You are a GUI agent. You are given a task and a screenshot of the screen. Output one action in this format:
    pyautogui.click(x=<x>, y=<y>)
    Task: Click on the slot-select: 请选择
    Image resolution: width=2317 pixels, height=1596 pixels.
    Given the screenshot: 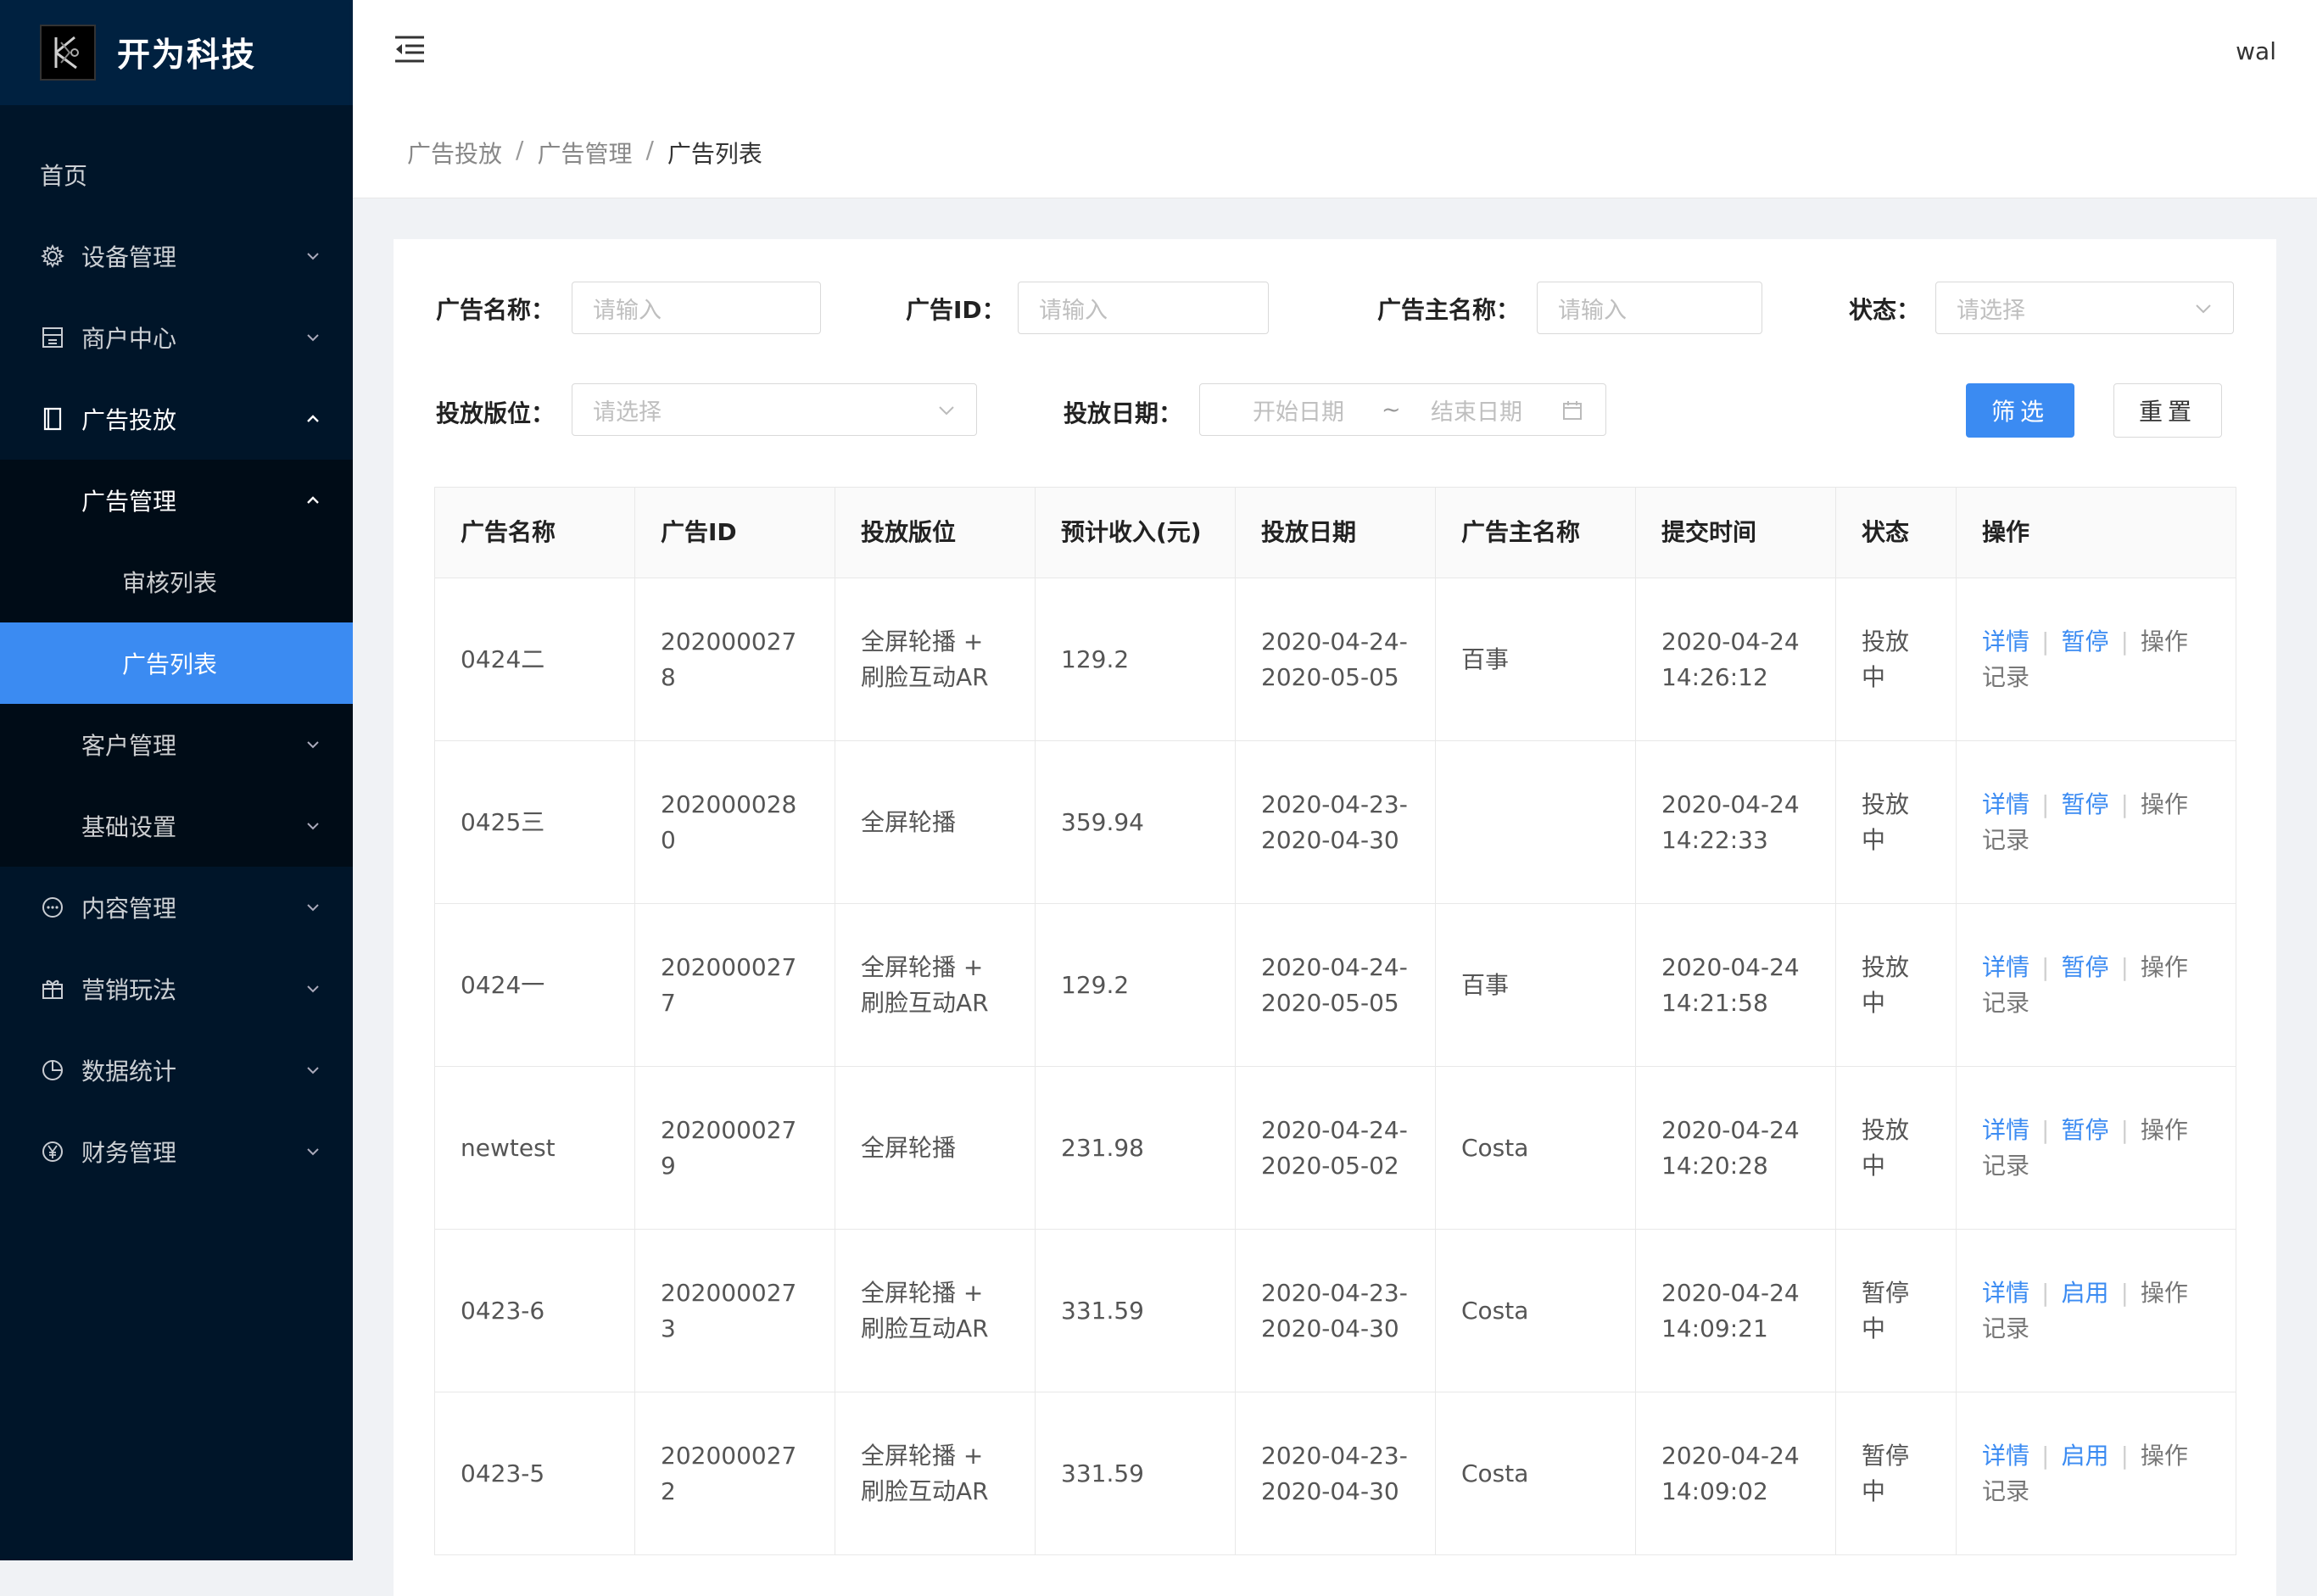 What is the action you would take?
    pyautogui.click(x=774, y=409)
    